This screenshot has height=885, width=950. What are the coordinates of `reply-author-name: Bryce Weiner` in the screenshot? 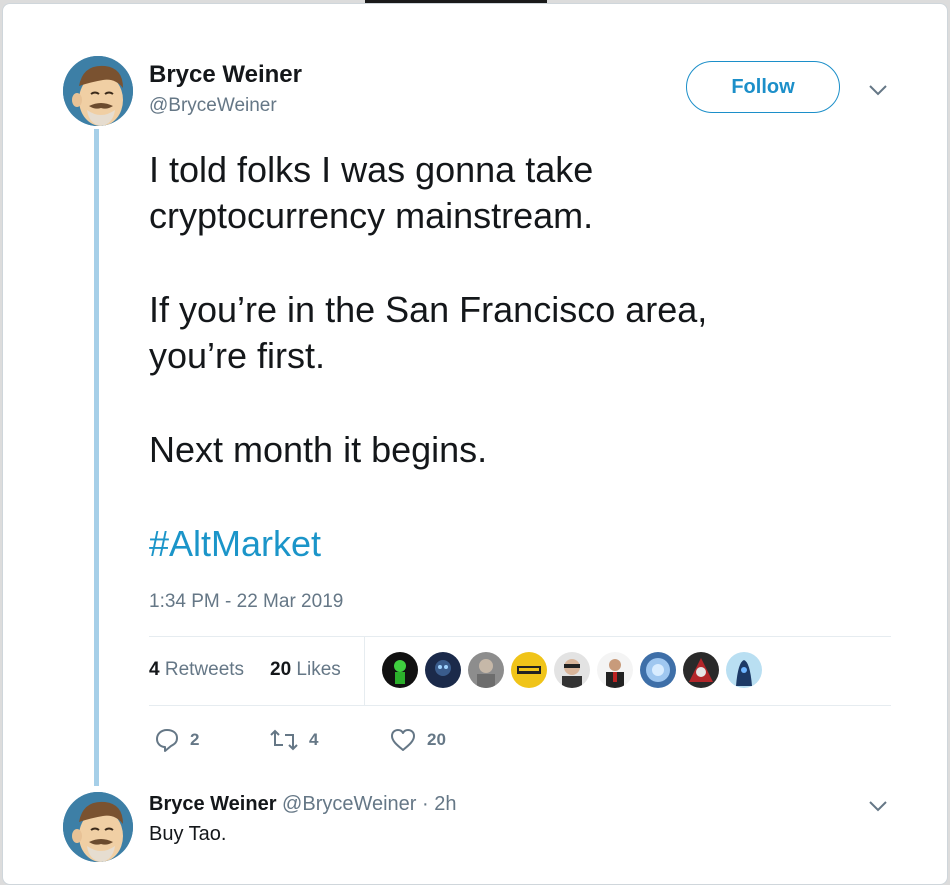 It's located at (212, 804).